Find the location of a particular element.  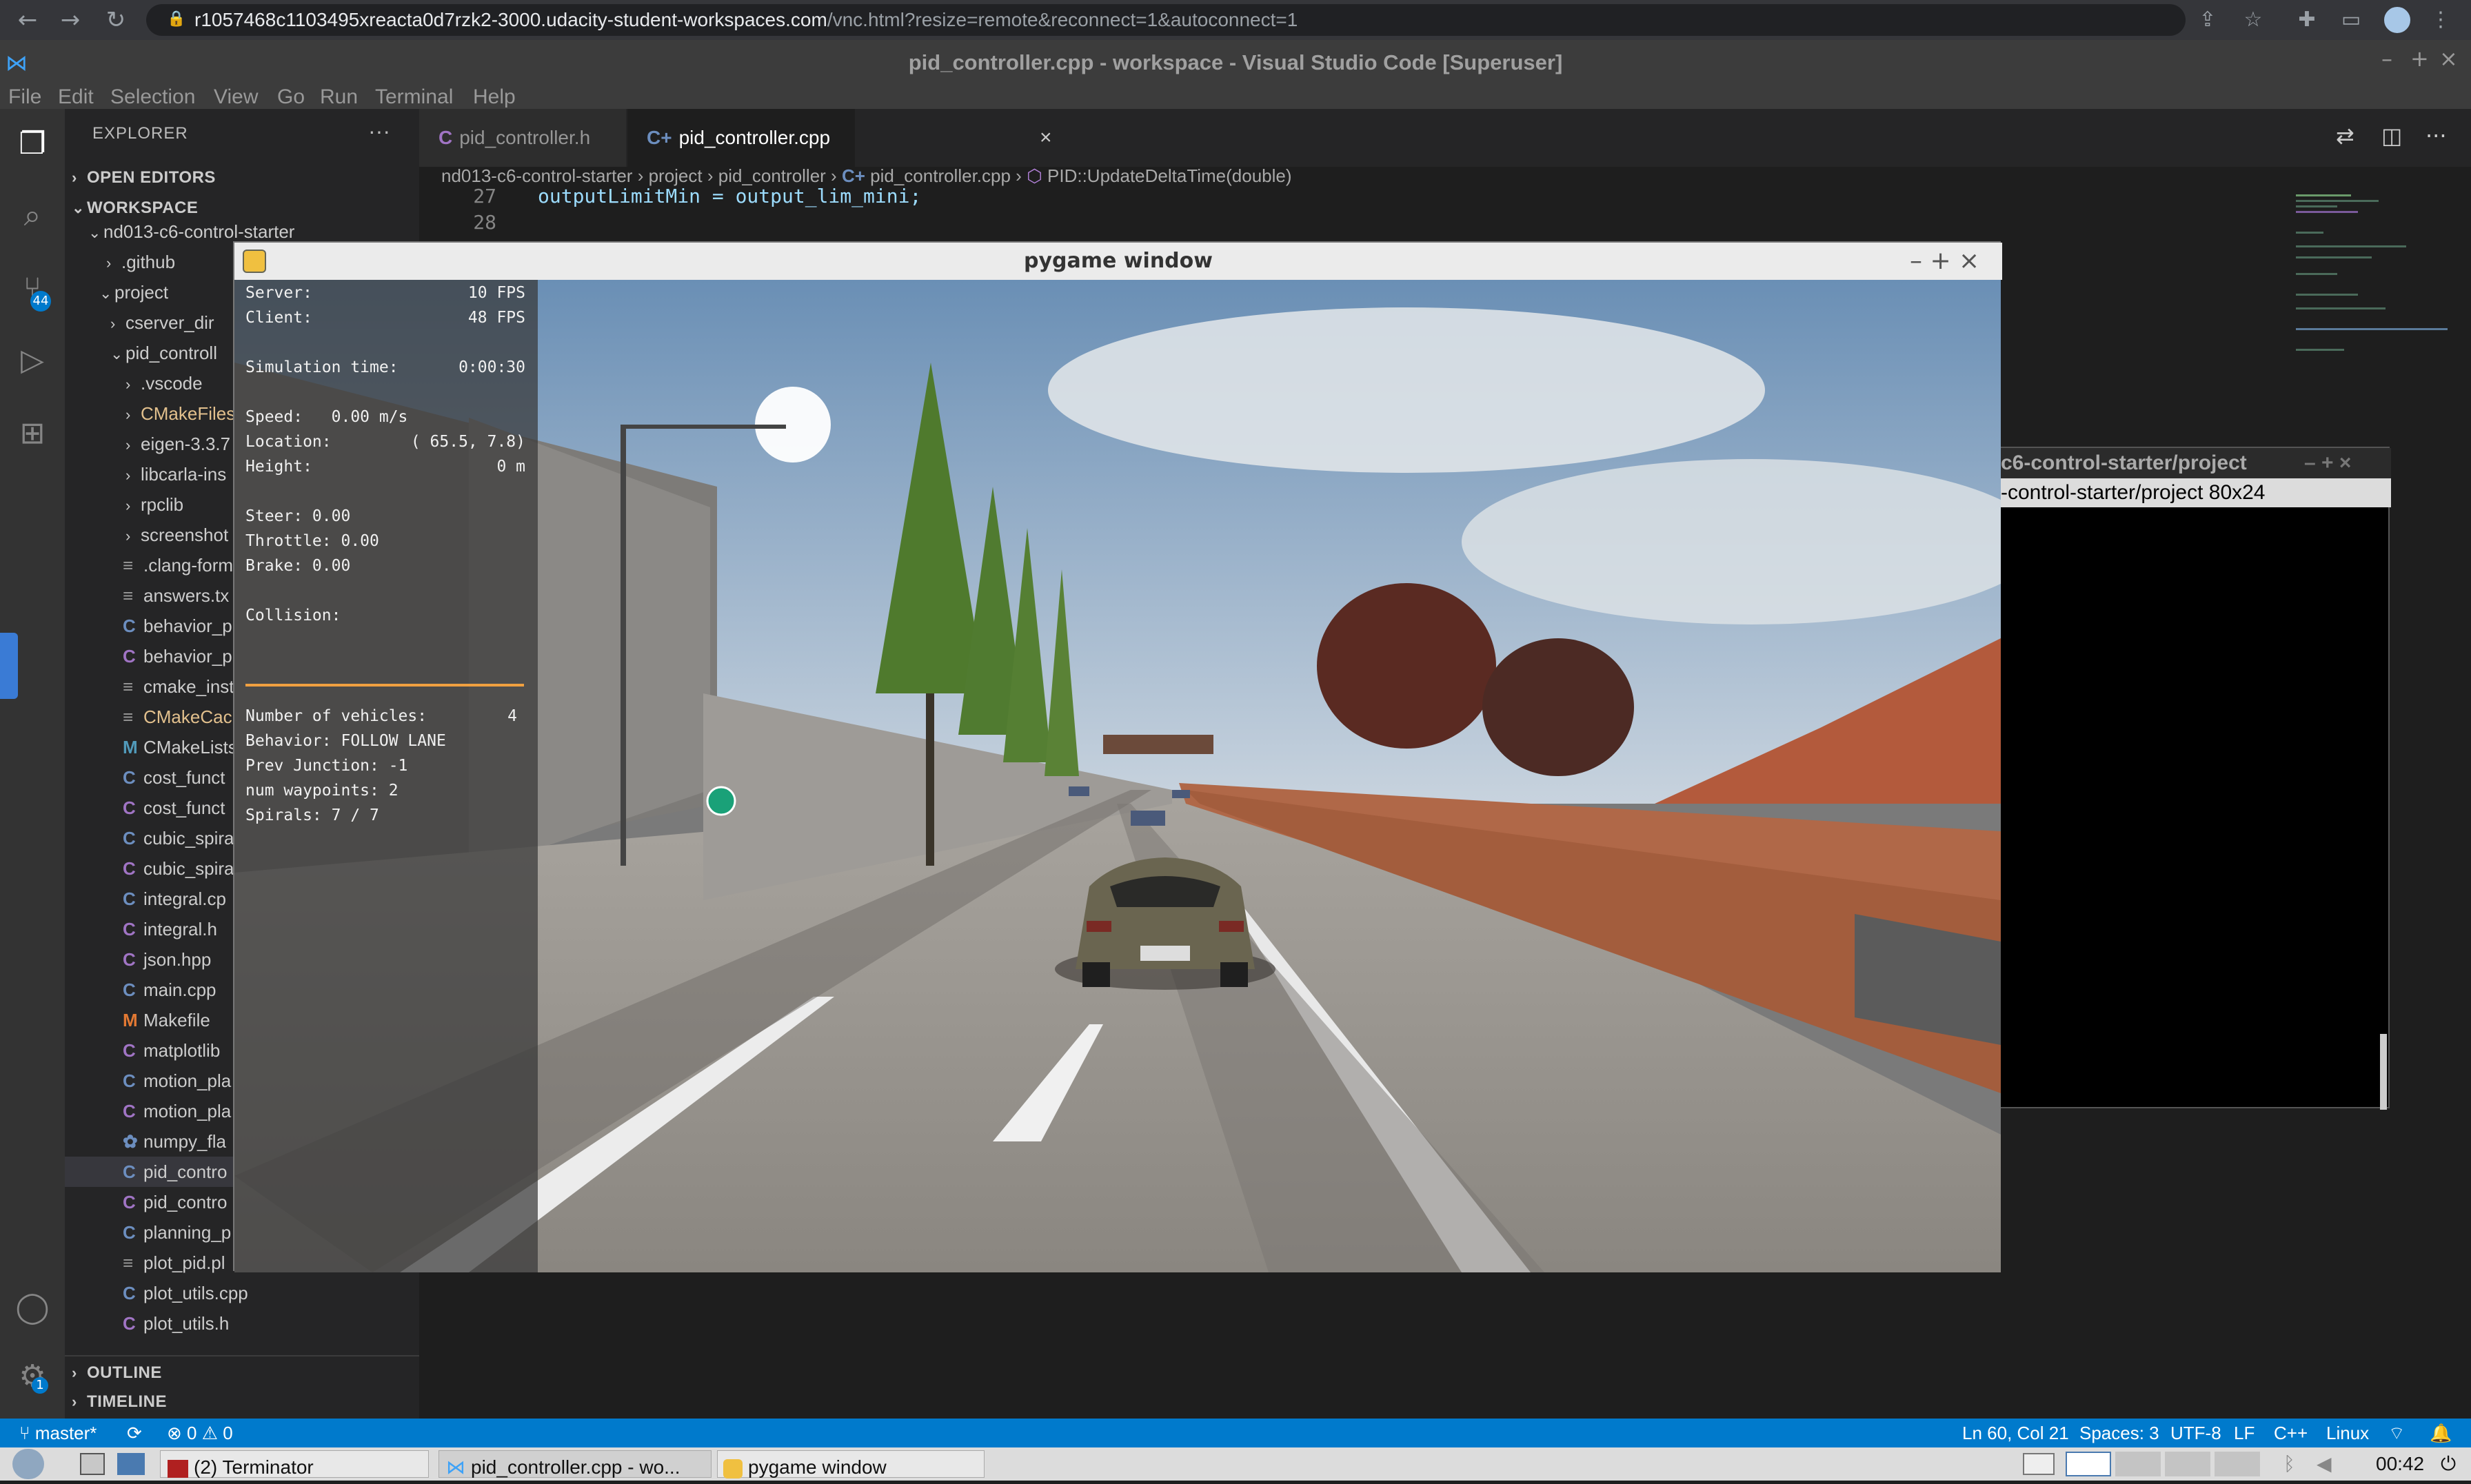

extensions-icon: ⊞ is located at coordinates (32, 433).